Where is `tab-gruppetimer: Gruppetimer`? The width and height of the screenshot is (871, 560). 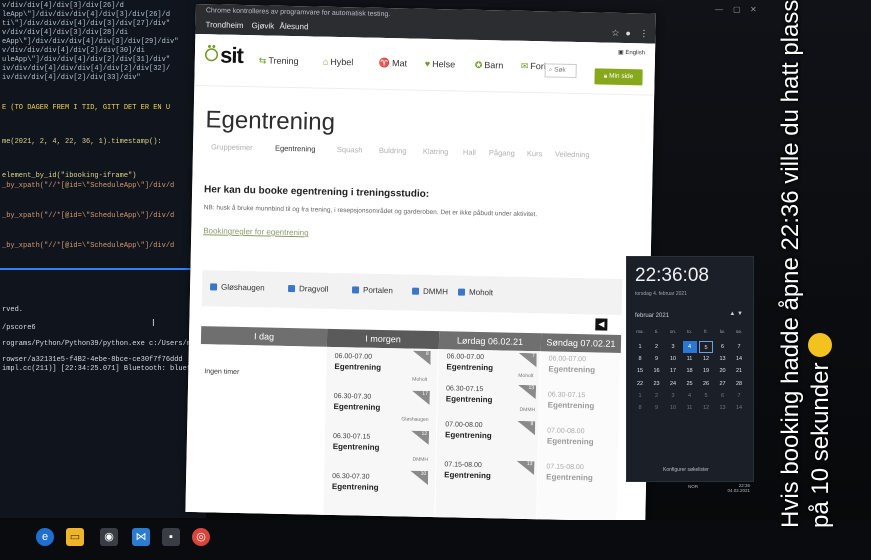
tab-gruppetimer: Gruppetimer is located at coordinates (232, 147).